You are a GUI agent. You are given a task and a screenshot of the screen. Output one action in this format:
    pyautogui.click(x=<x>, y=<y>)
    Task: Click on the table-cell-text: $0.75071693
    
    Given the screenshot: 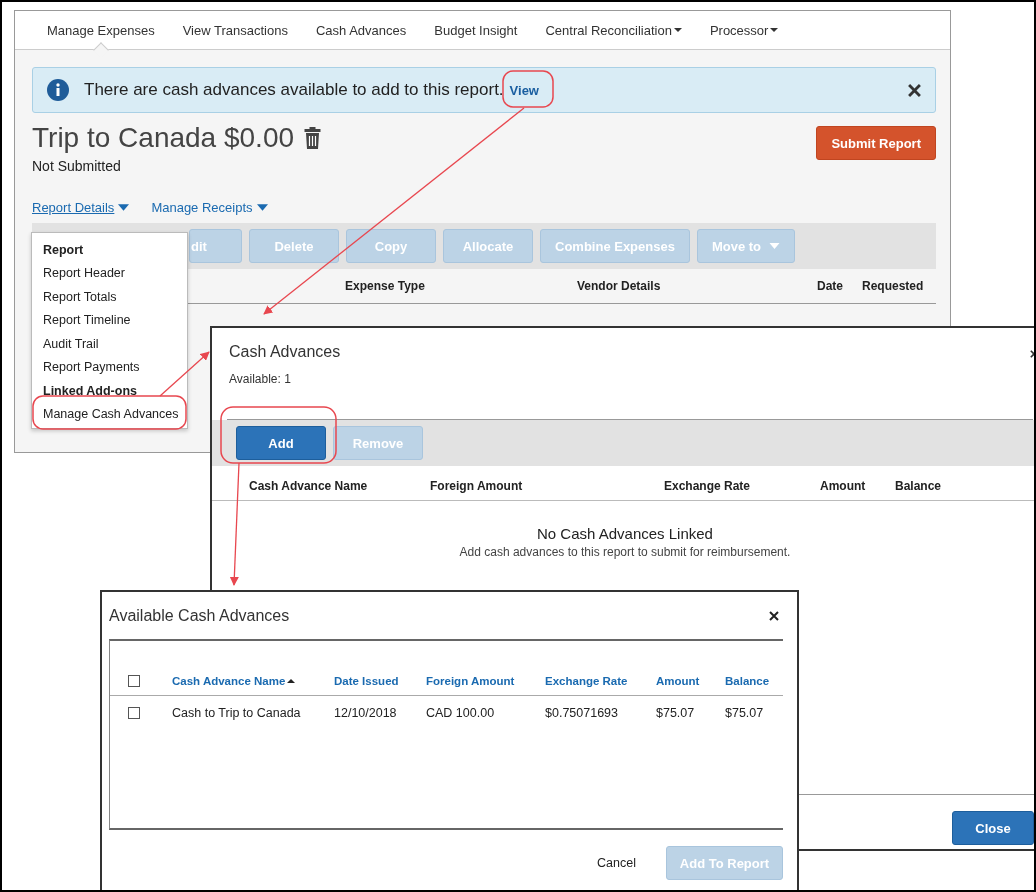 What is the action you would take?
    pyautogui.click(x=582, y=712)
    